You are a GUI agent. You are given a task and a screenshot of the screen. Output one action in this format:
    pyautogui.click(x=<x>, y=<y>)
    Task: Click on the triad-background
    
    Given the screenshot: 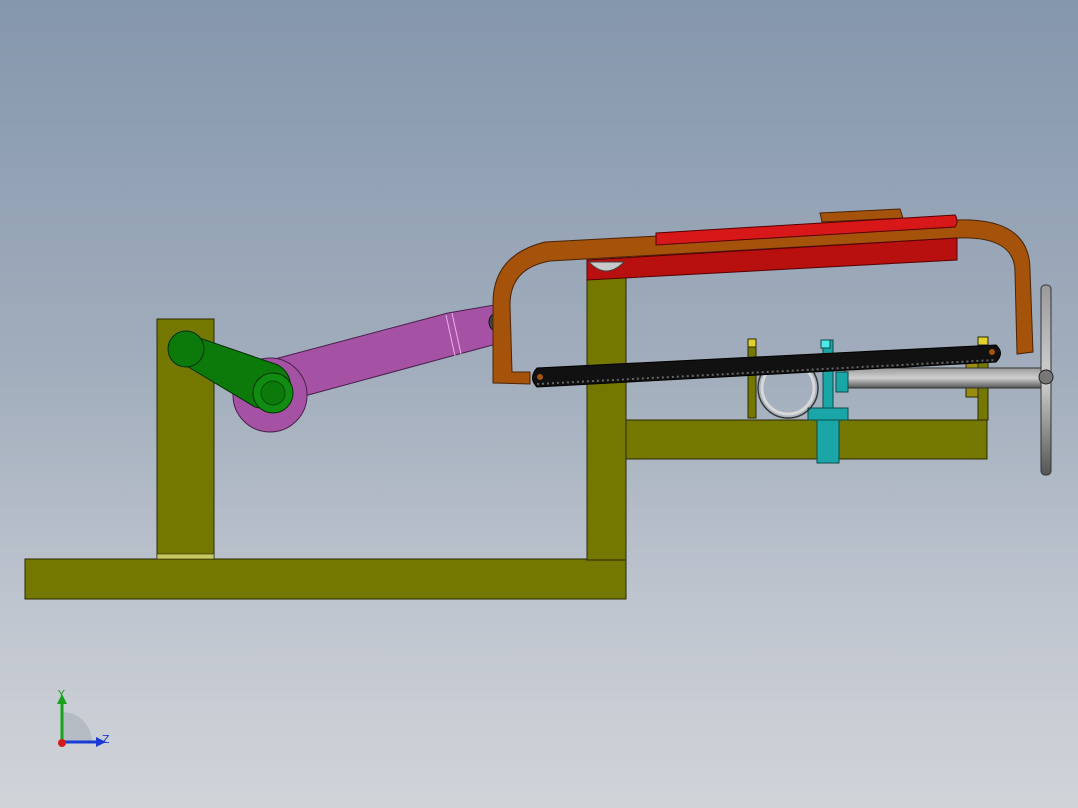 What is the action you would take?
    pyautogui.click(x=77, y=727)
    